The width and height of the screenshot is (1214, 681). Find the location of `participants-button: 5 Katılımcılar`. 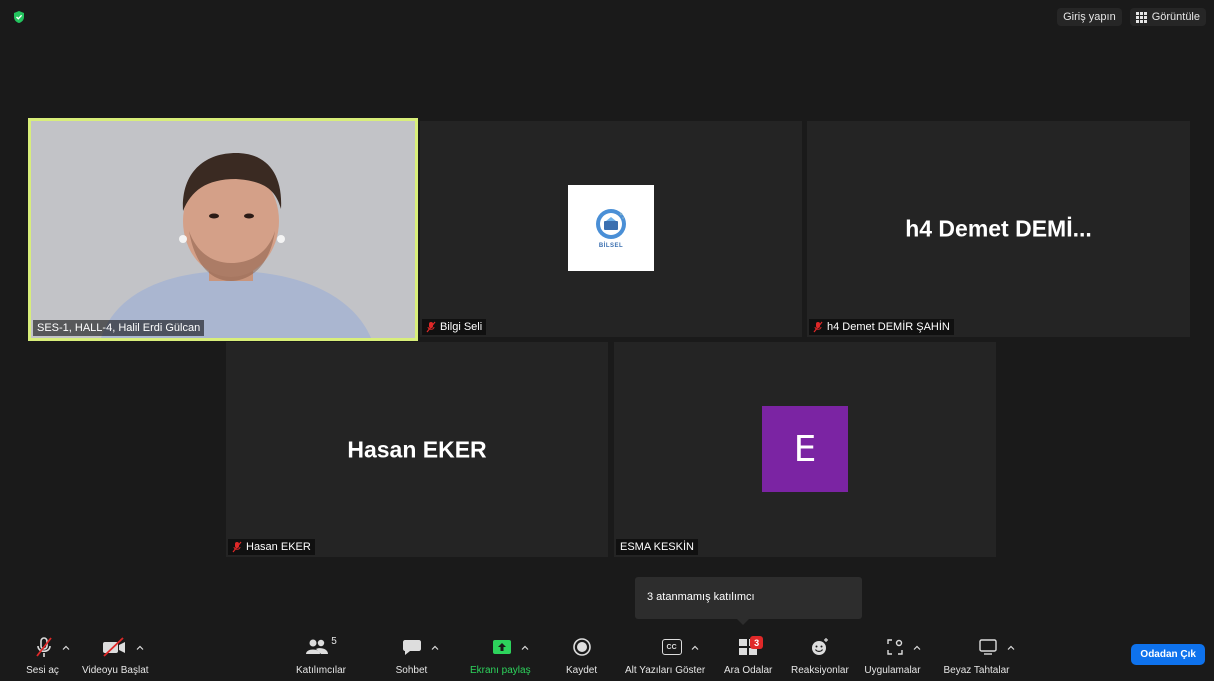

participants-button: 5 Katılımcılar is located at coordinates (321, 655).